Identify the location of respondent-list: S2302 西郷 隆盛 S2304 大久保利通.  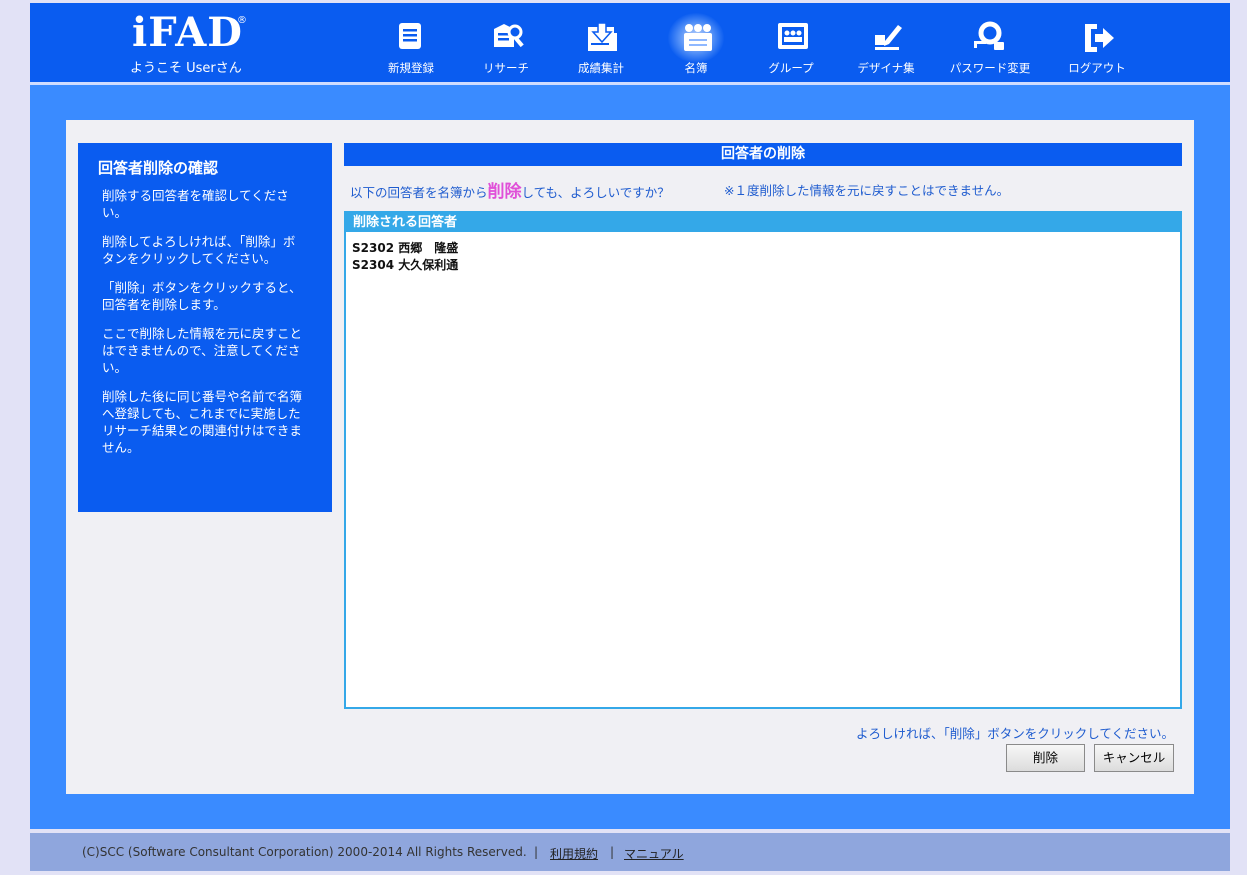
(763, 253).